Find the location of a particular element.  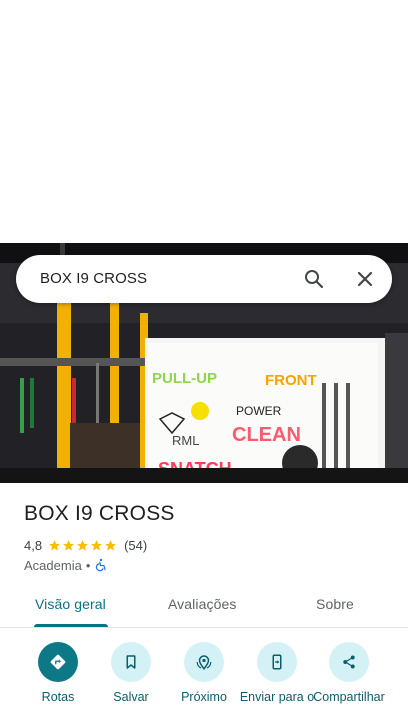

send-to-phone-button: Enviar para o is located at coordinates (277, 683).